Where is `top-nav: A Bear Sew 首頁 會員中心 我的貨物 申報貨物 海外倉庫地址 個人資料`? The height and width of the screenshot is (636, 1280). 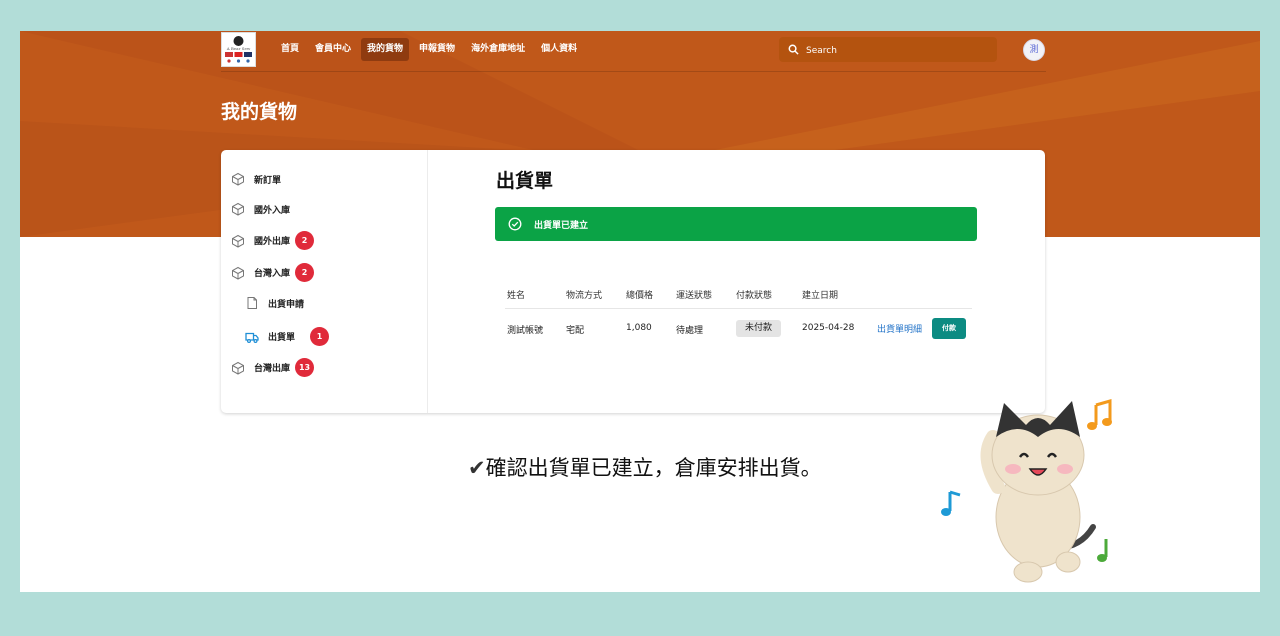
top-nav: A Bear Sew 首頁 會員中心 我的貨物 申報貨物 海外倉庫地址 個人資料 is located at coordinates (633, 51).